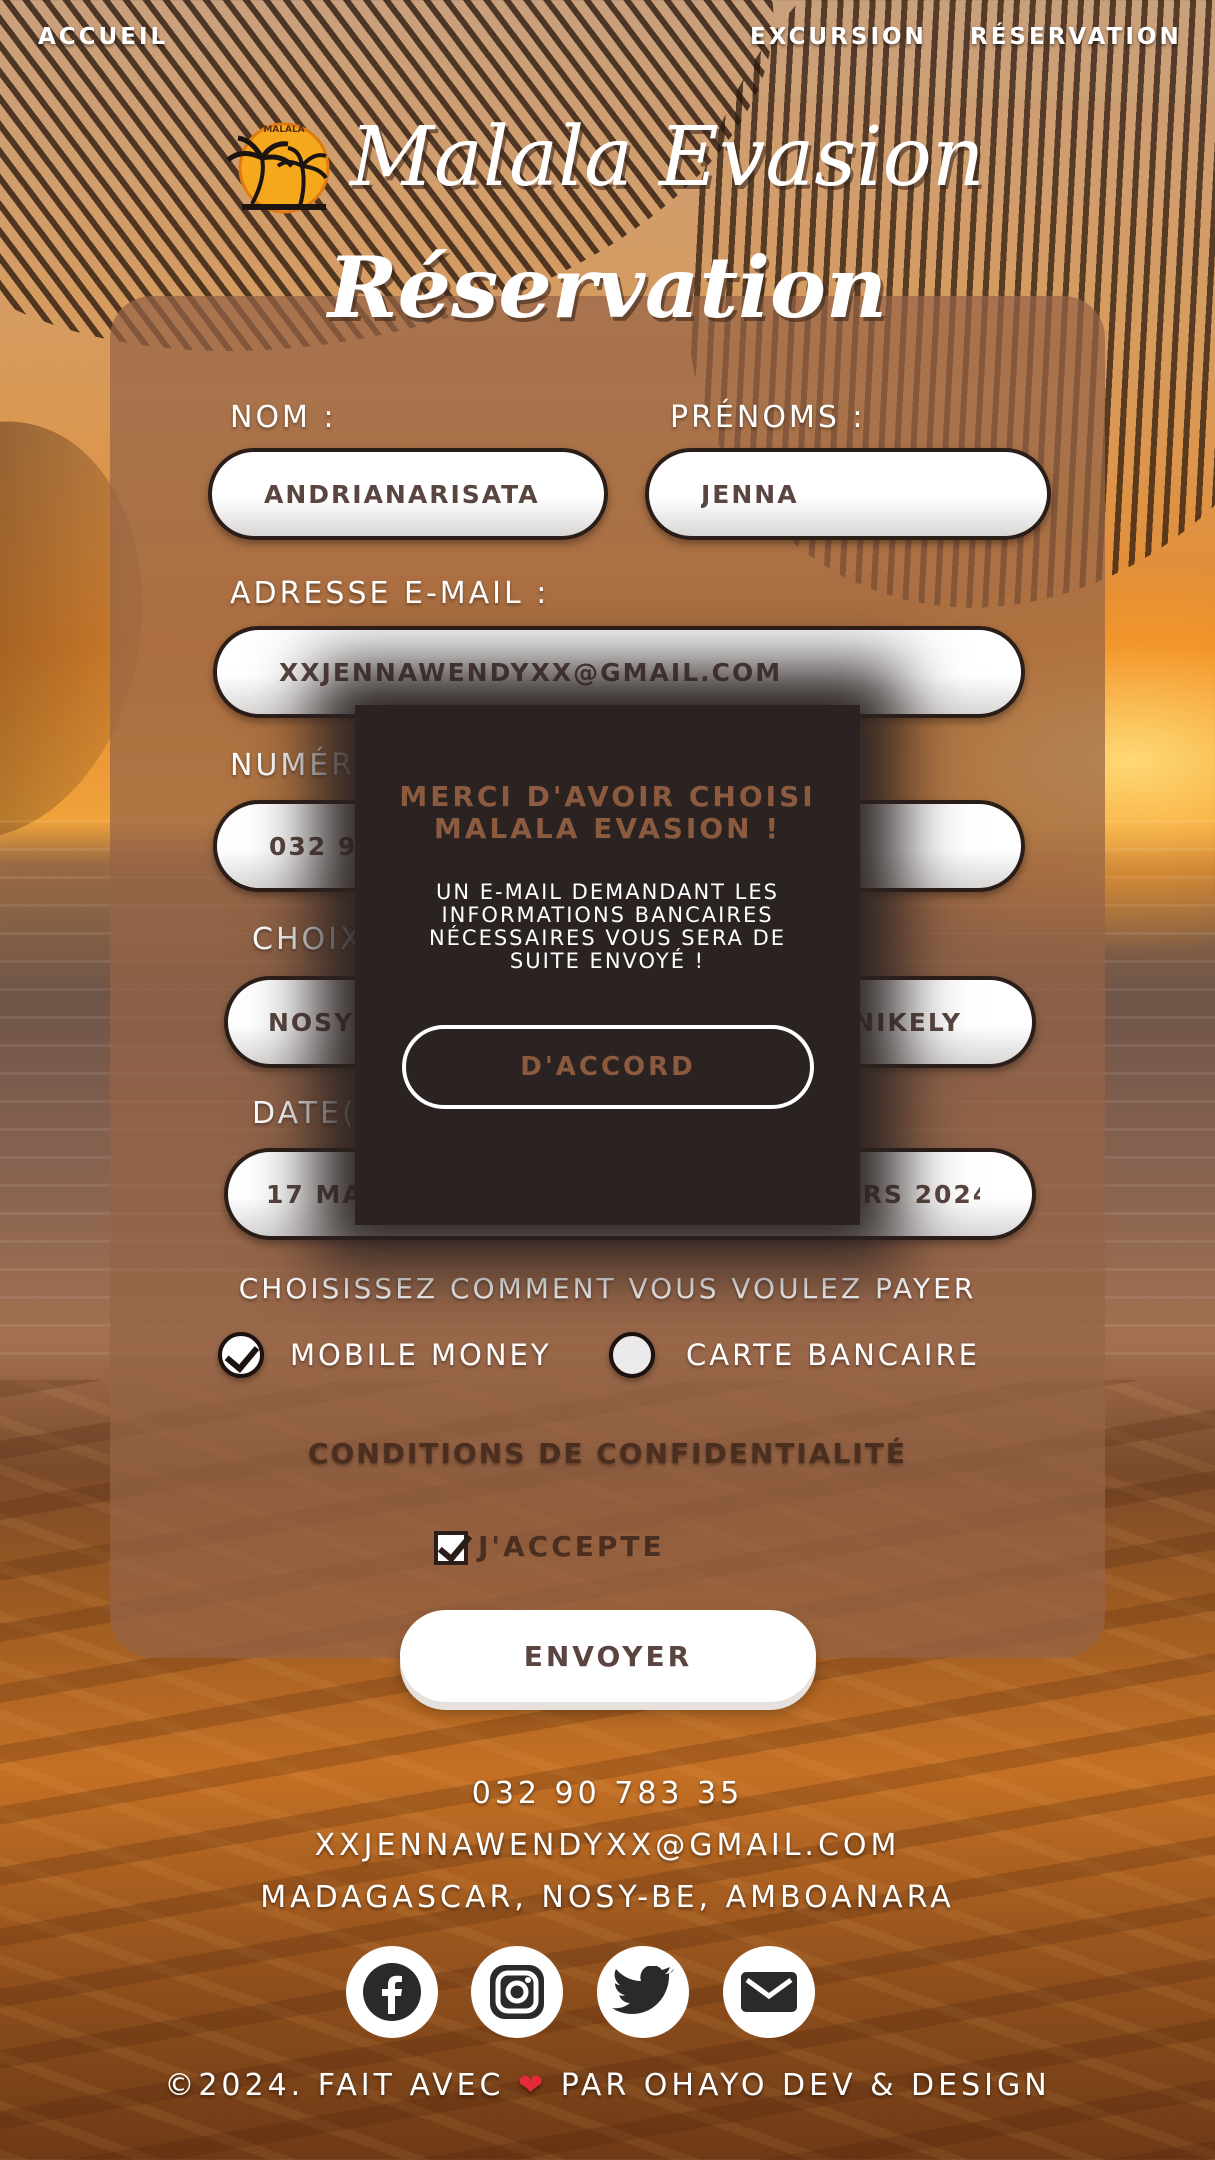 This screenshot has height=2160, width=1215. Describe the element at coordinates (1076, 37) in the screenshot. I see `nav-reservation-link: RÉSERVATION` at that location.